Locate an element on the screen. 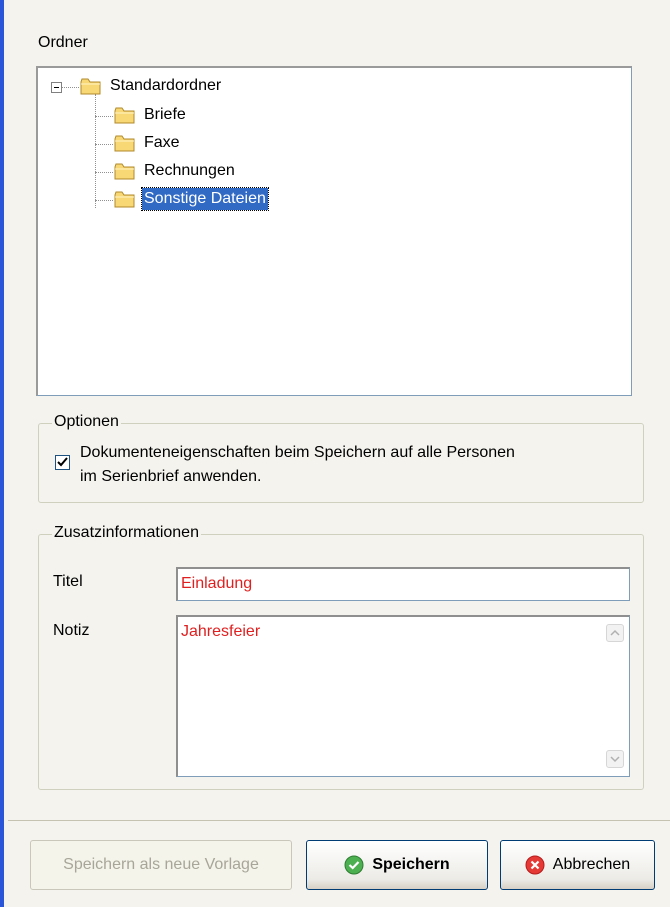 This screenshot has height=907, width=670. checkmark-icon is located at coordinates (62, 462).